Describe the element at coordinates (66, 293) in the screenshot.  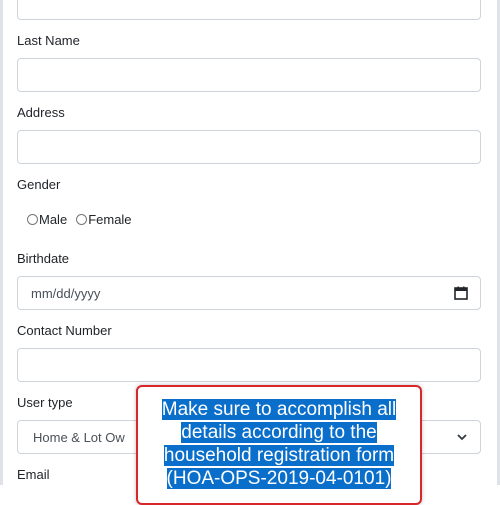
I see `birthdate-placeholder: mm/dd/yyyy` at that location.